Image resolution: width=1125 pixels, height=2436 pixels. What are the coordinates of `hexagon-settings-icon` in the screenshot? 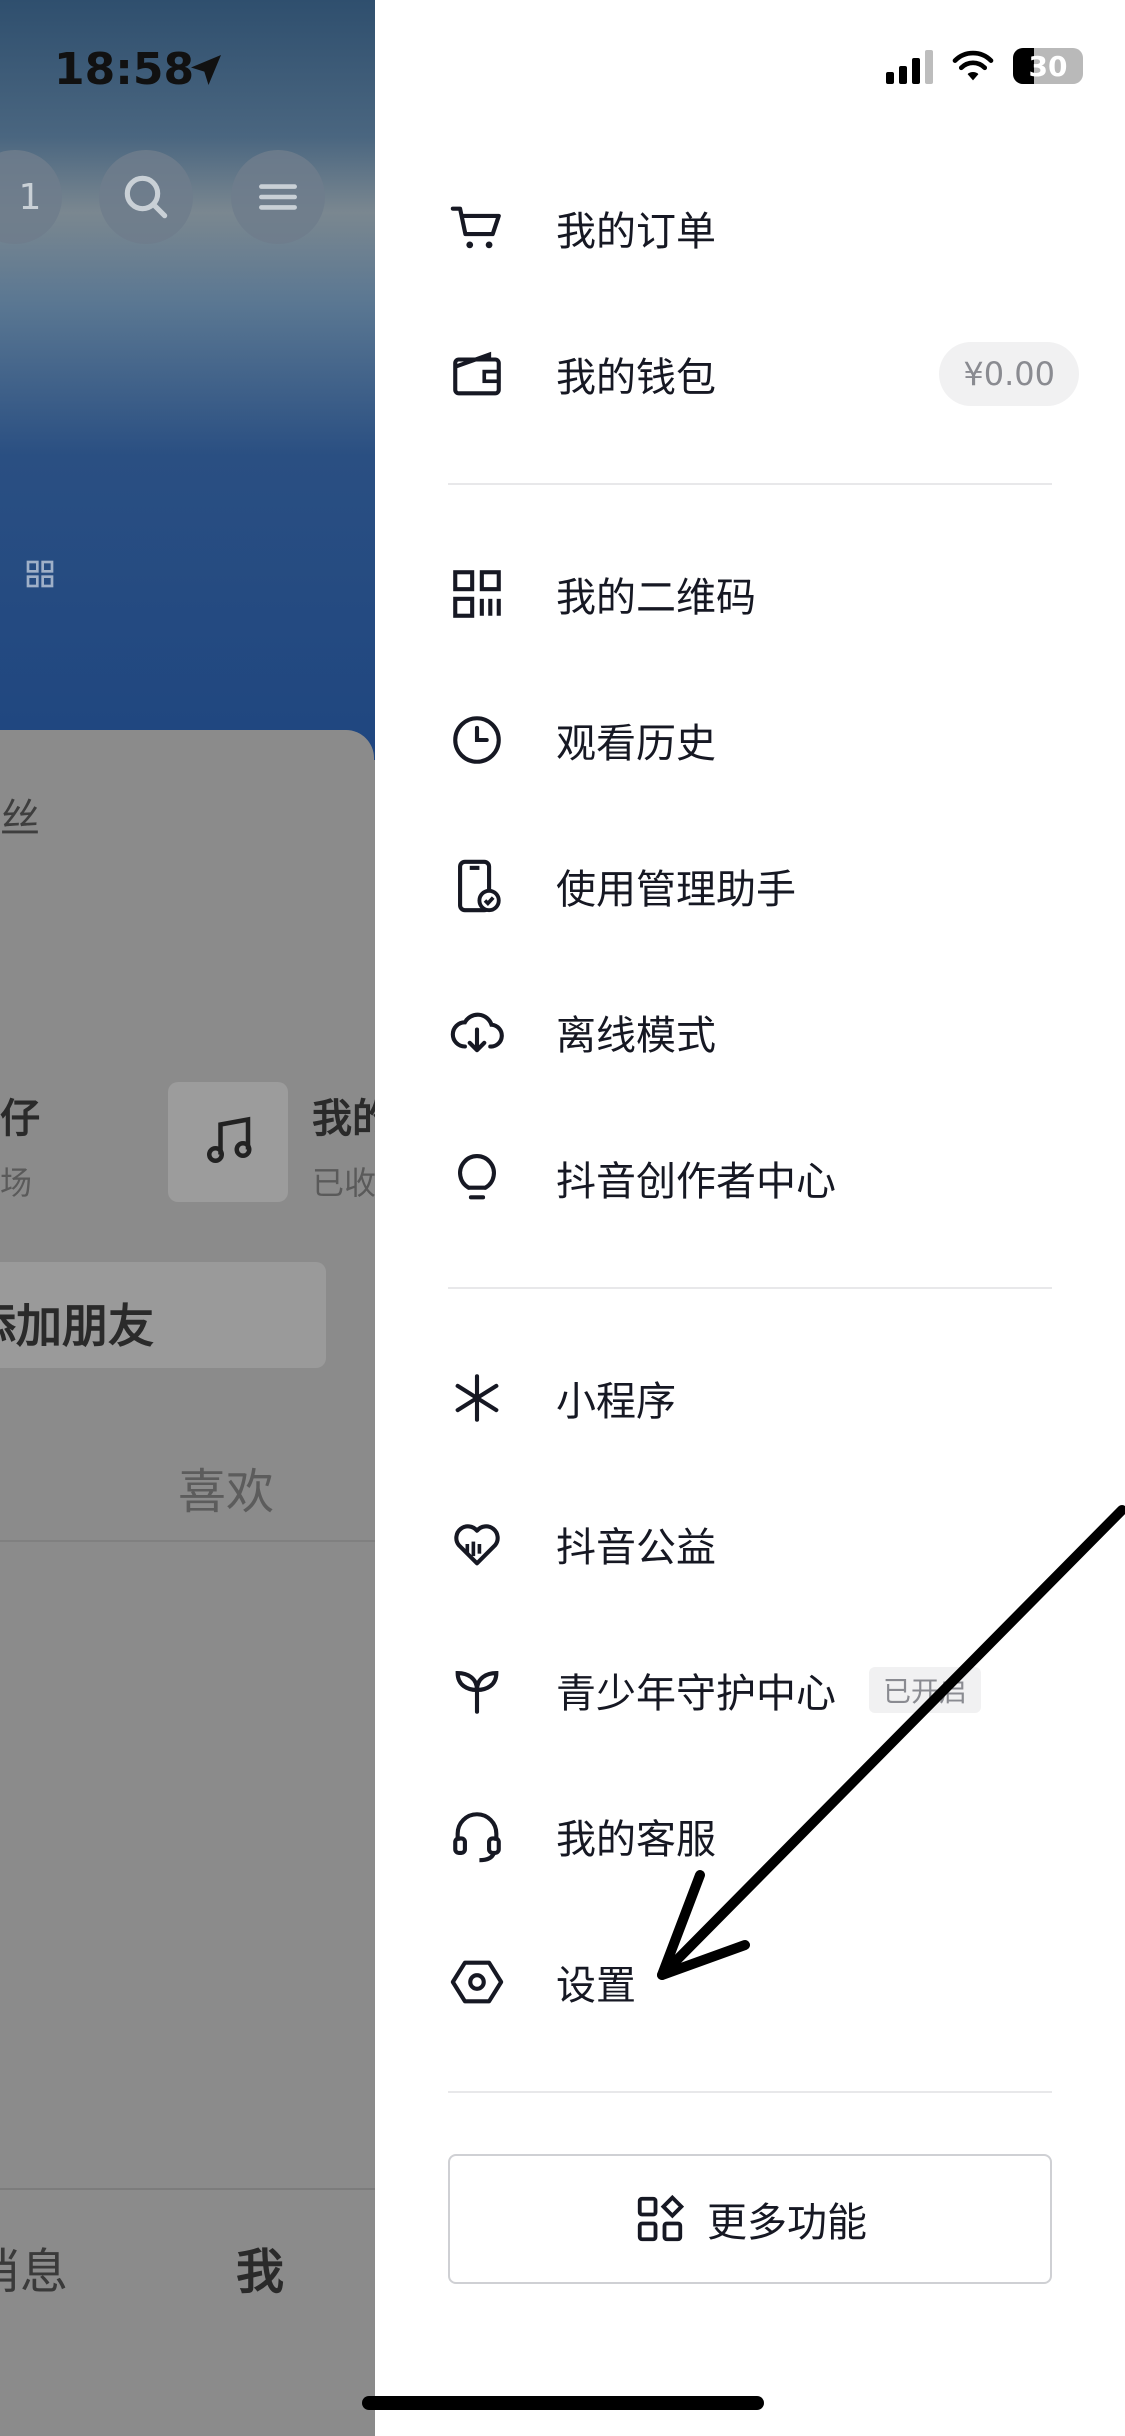 It's located at (477, 1982).